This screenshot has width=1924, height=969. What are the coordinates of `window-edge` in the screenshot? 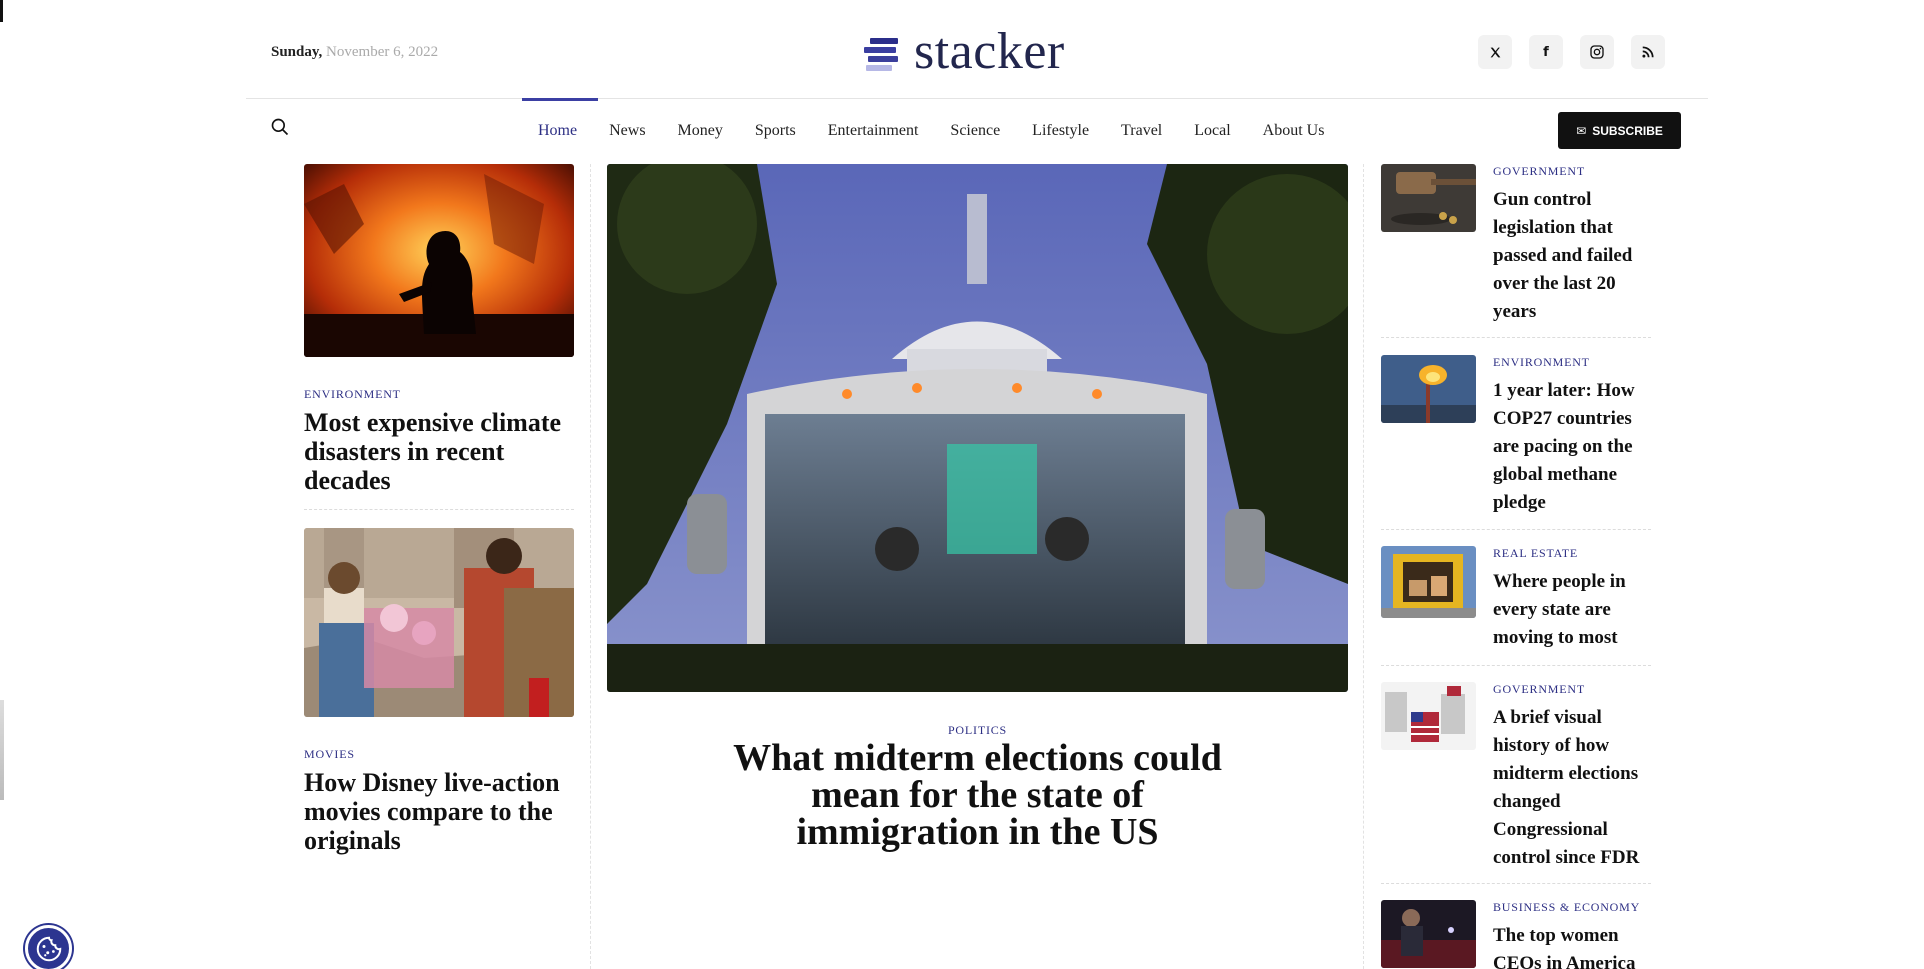 It's located at (1, 11).